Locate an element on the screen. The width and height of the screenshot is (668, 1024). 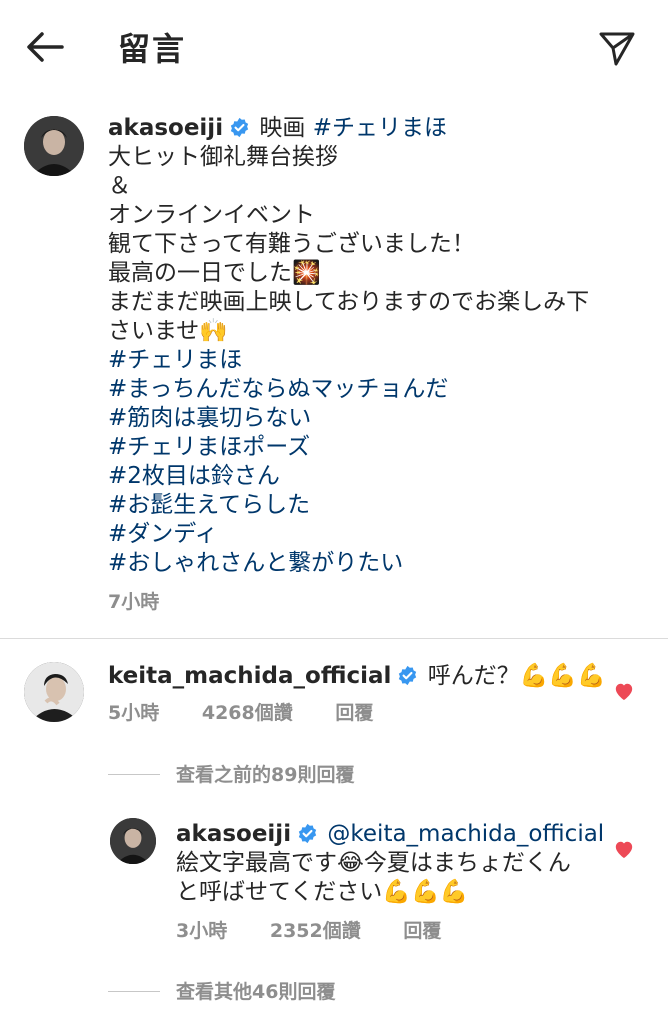
page-title: 留言 is located at coordinates (152, 49).